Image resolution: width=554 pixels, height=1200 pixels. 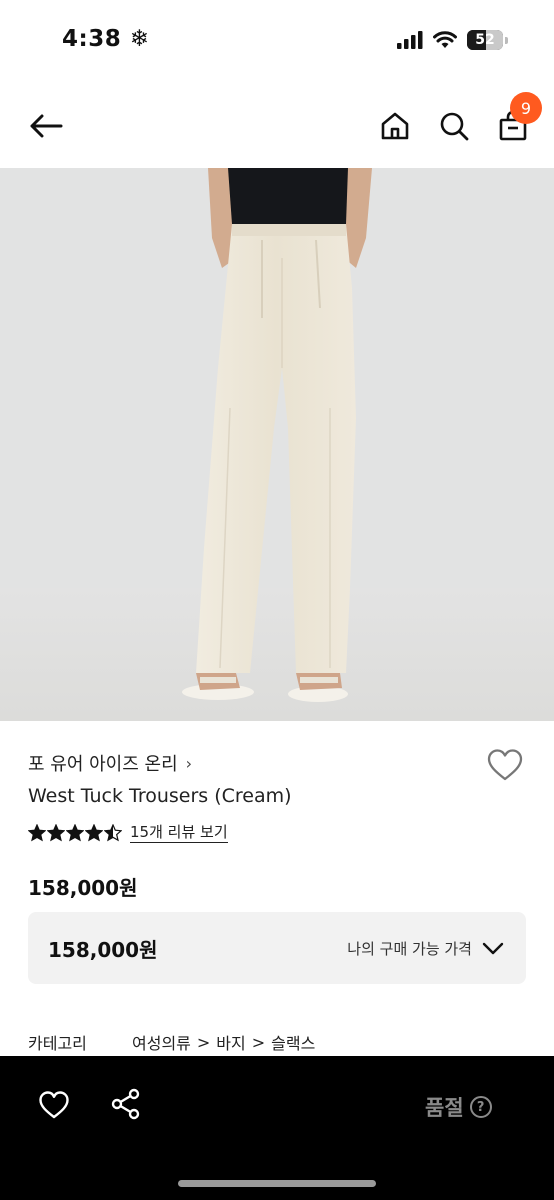 I want to click on cart-count-badge: 9, so click(x=526, y=108).